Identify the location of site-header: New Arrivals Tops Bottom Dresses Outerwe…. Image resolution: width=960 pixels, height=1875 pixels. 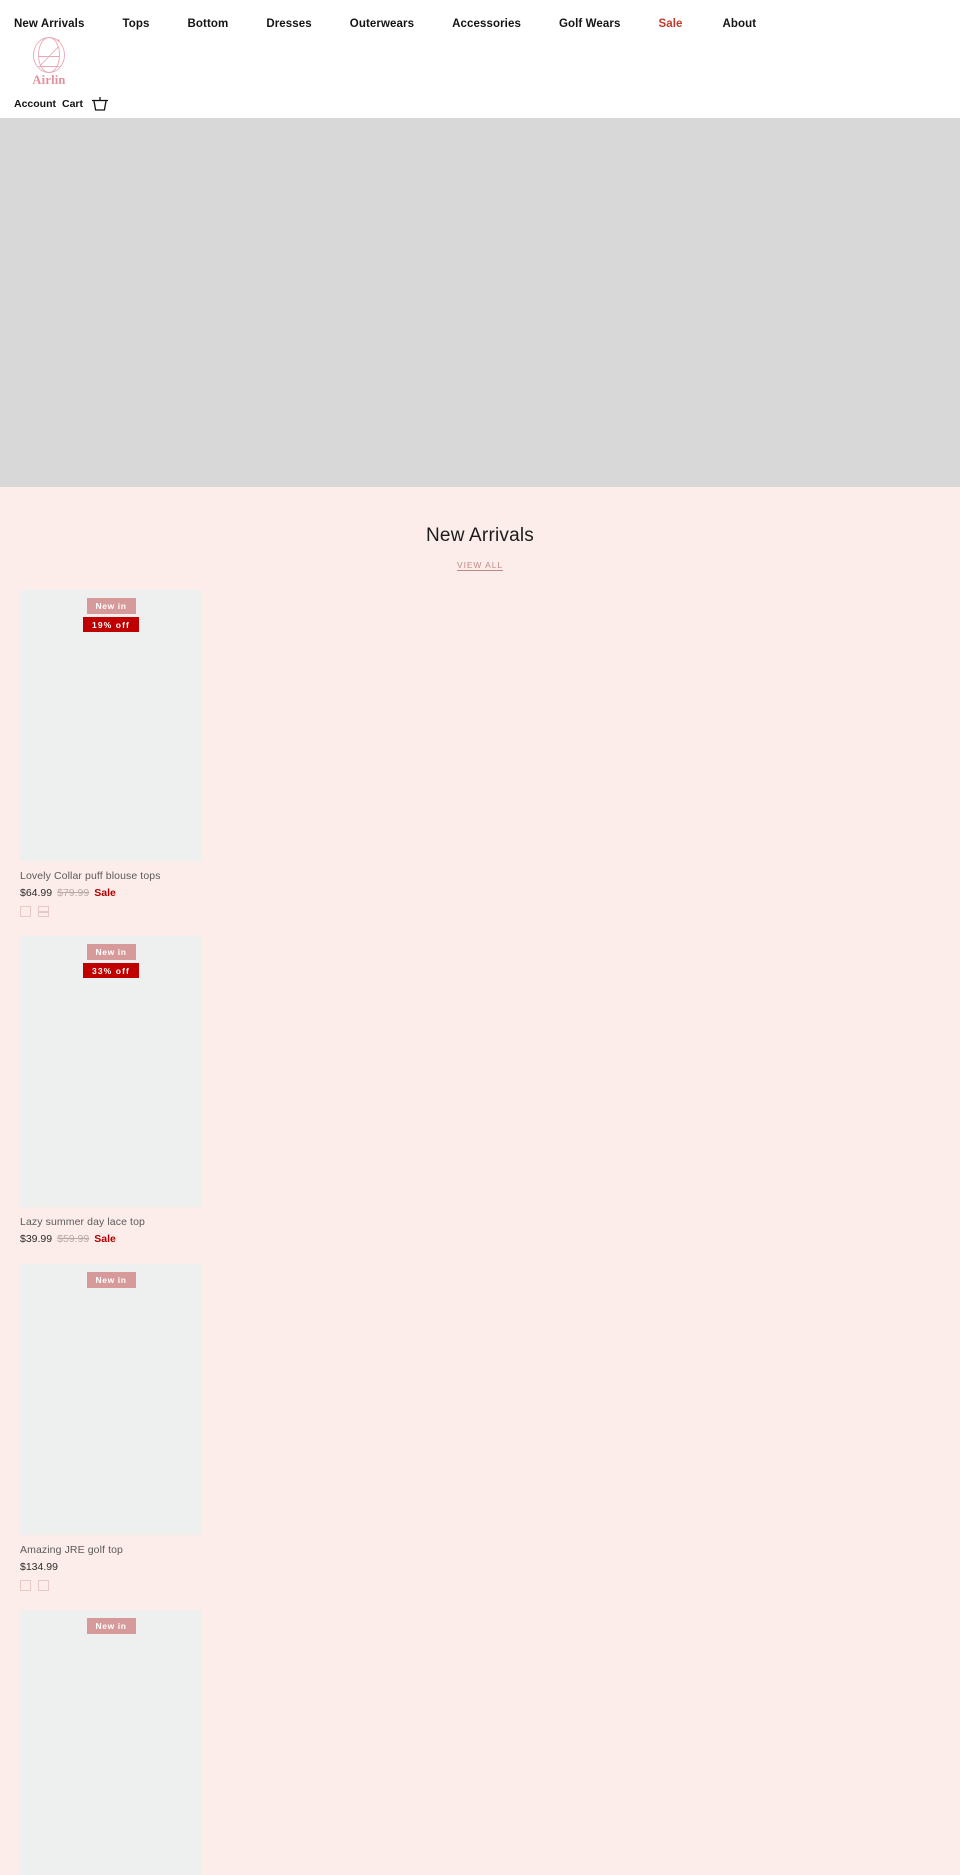
(480, 59).